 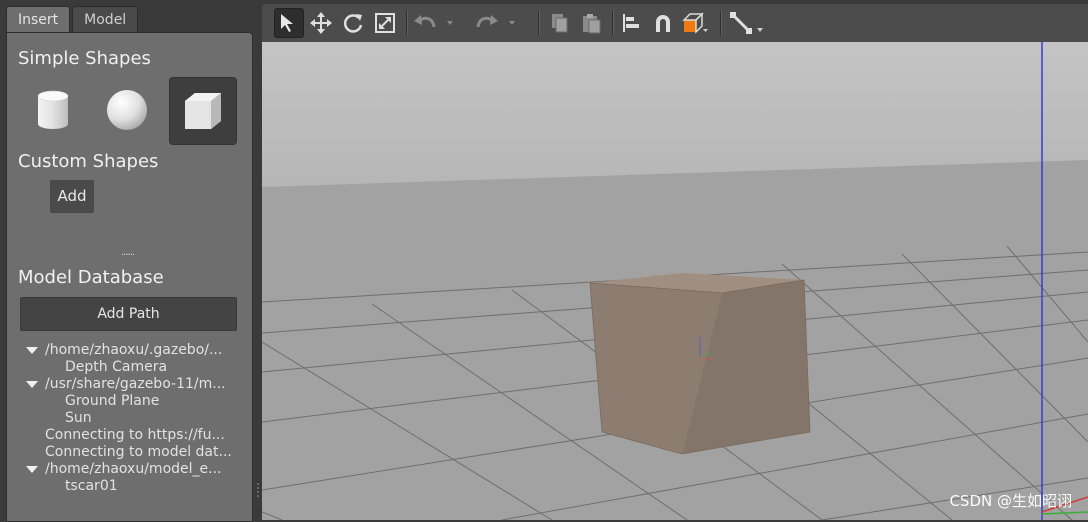 I want to click on align-button, so click(x=631, y=23).